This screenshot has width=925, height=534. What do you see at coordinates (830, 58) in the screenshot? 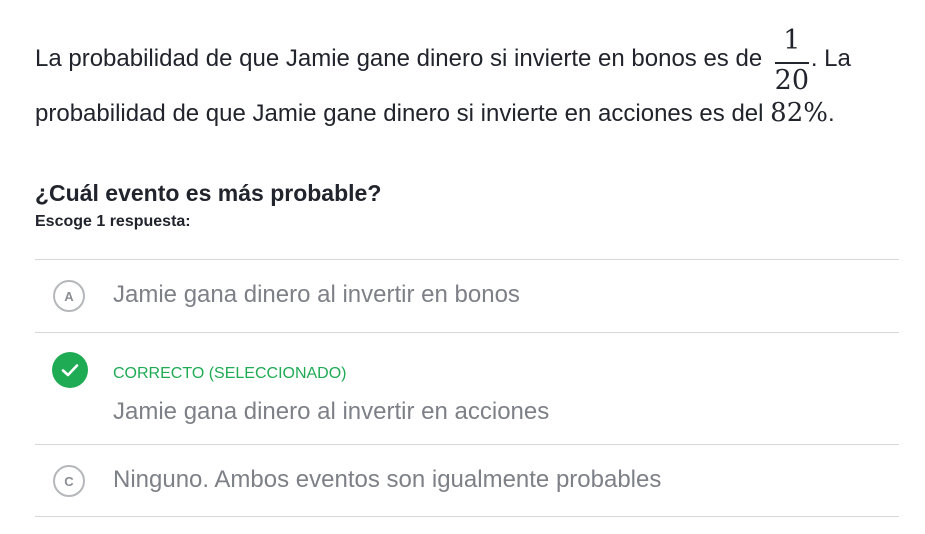
I see `question-line-1-tail: . La` at bounding box center [830, 58].